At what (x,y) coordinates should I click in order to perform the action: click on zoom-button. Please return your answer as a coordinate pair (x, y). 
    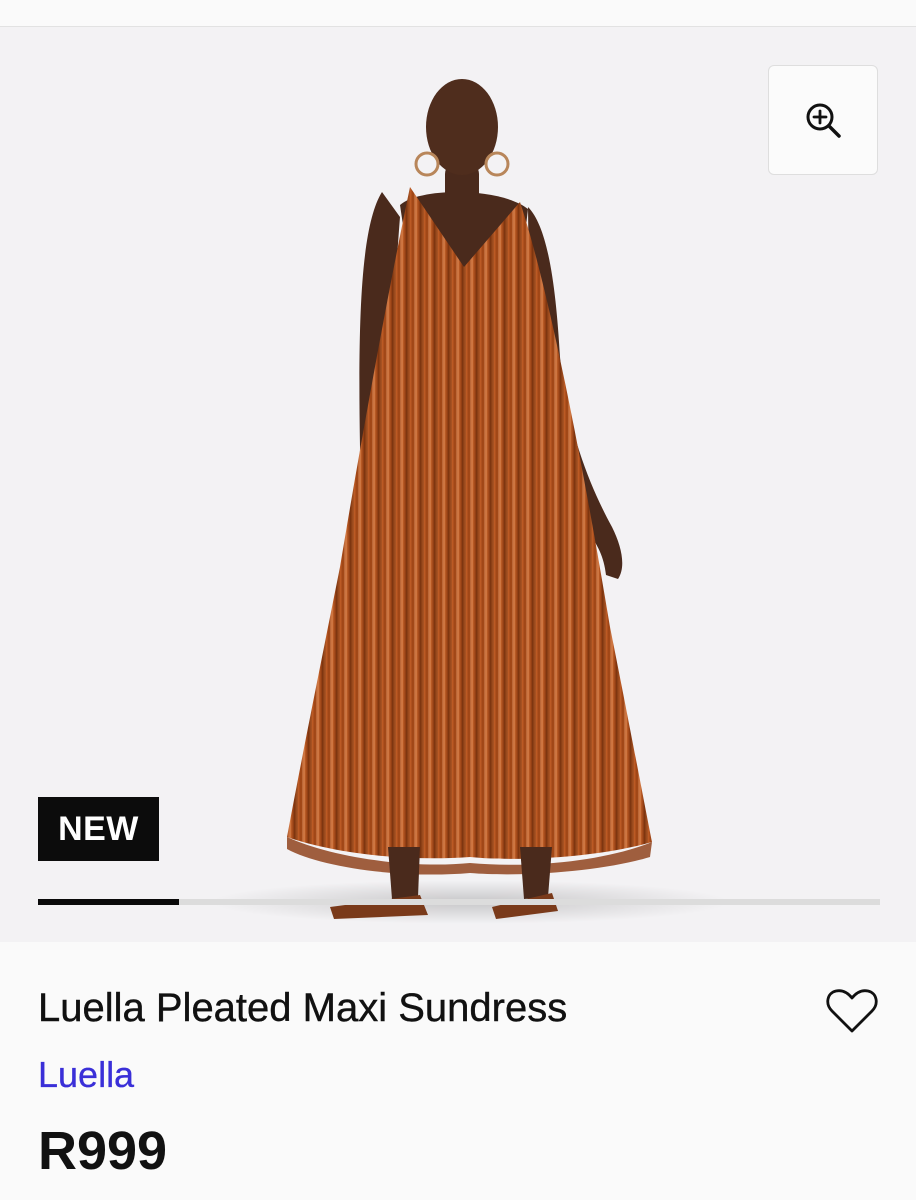
    Looking at the image, I should click on (823, 120).